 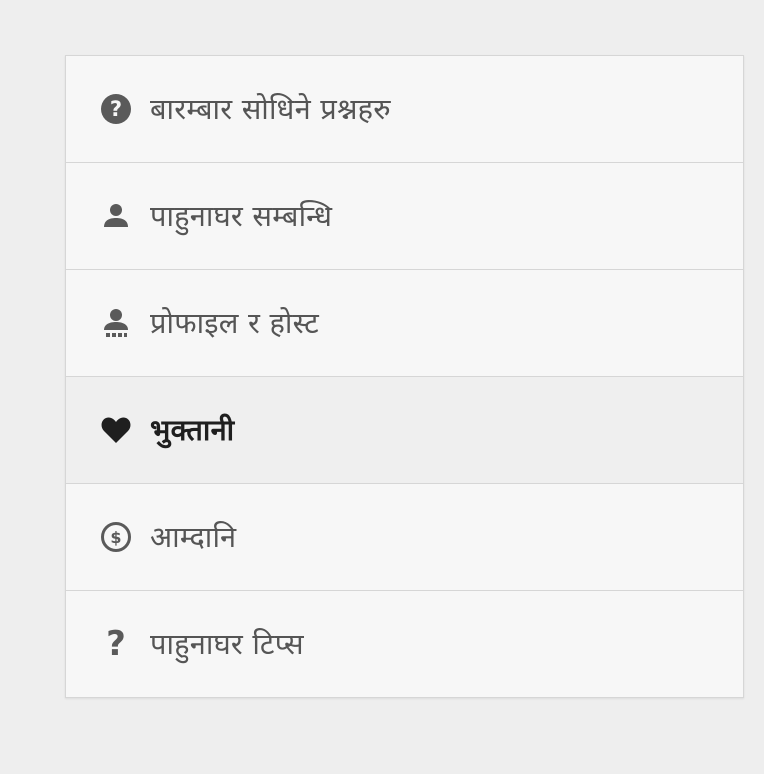 I want to click on heart-icon, so click(x=116, y=430).